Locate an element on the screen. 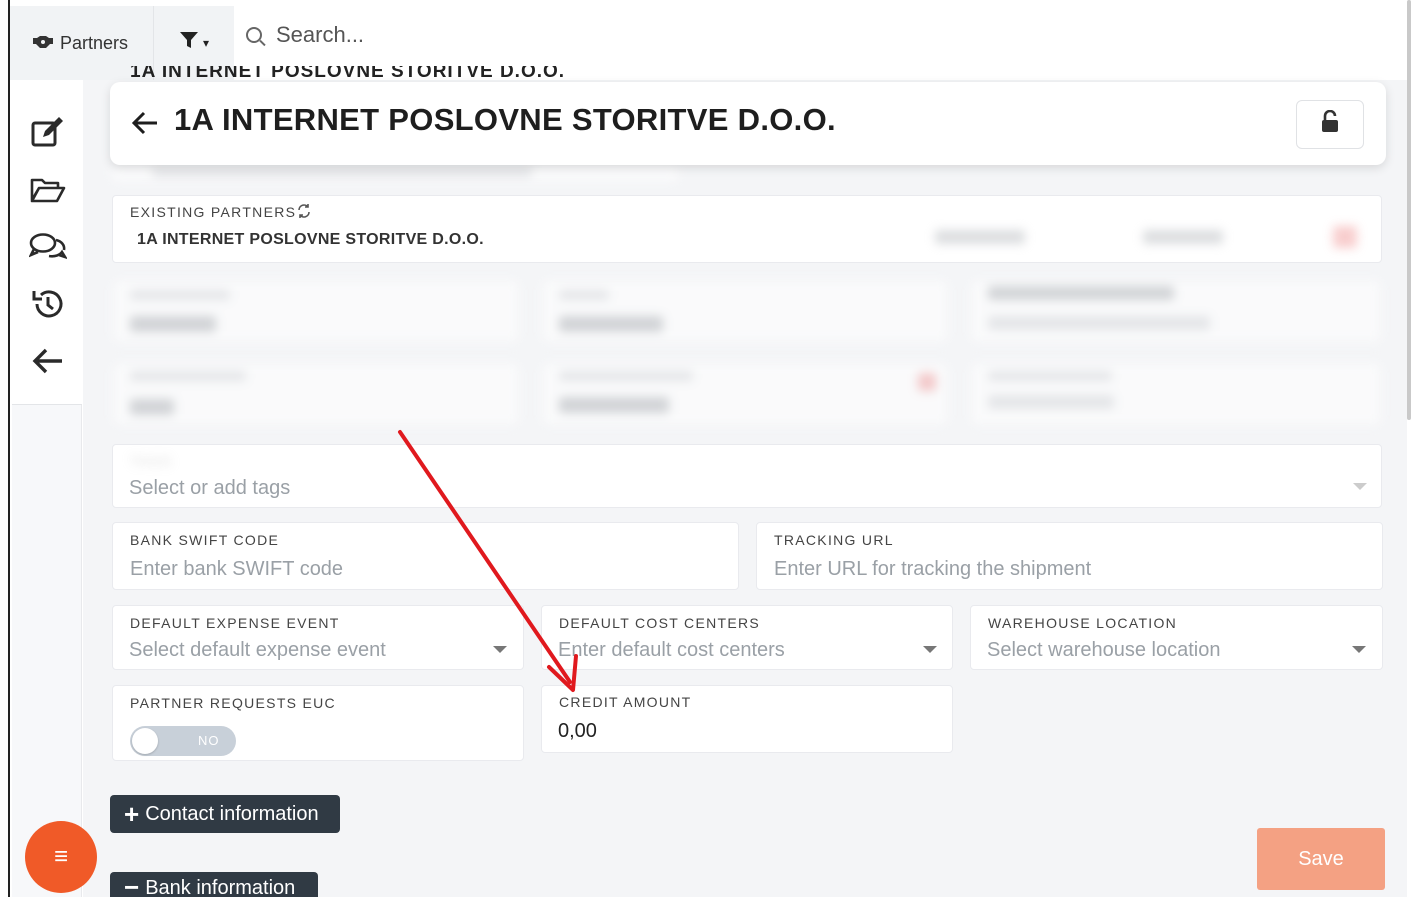 The width and height of the screenshot is (1413, 897). partner-header-card: 1A INTERNET POSLOVNE STORITVE D.O.O. is located at coordinates (748, 123).